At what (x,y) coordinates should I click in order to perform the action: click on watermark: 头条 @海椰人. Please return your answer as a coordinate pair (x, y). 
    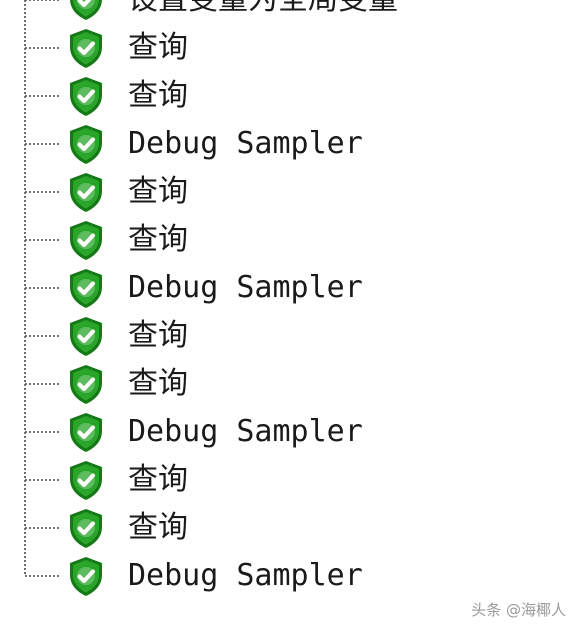
    Looking at the image, I should click on (518, 610).